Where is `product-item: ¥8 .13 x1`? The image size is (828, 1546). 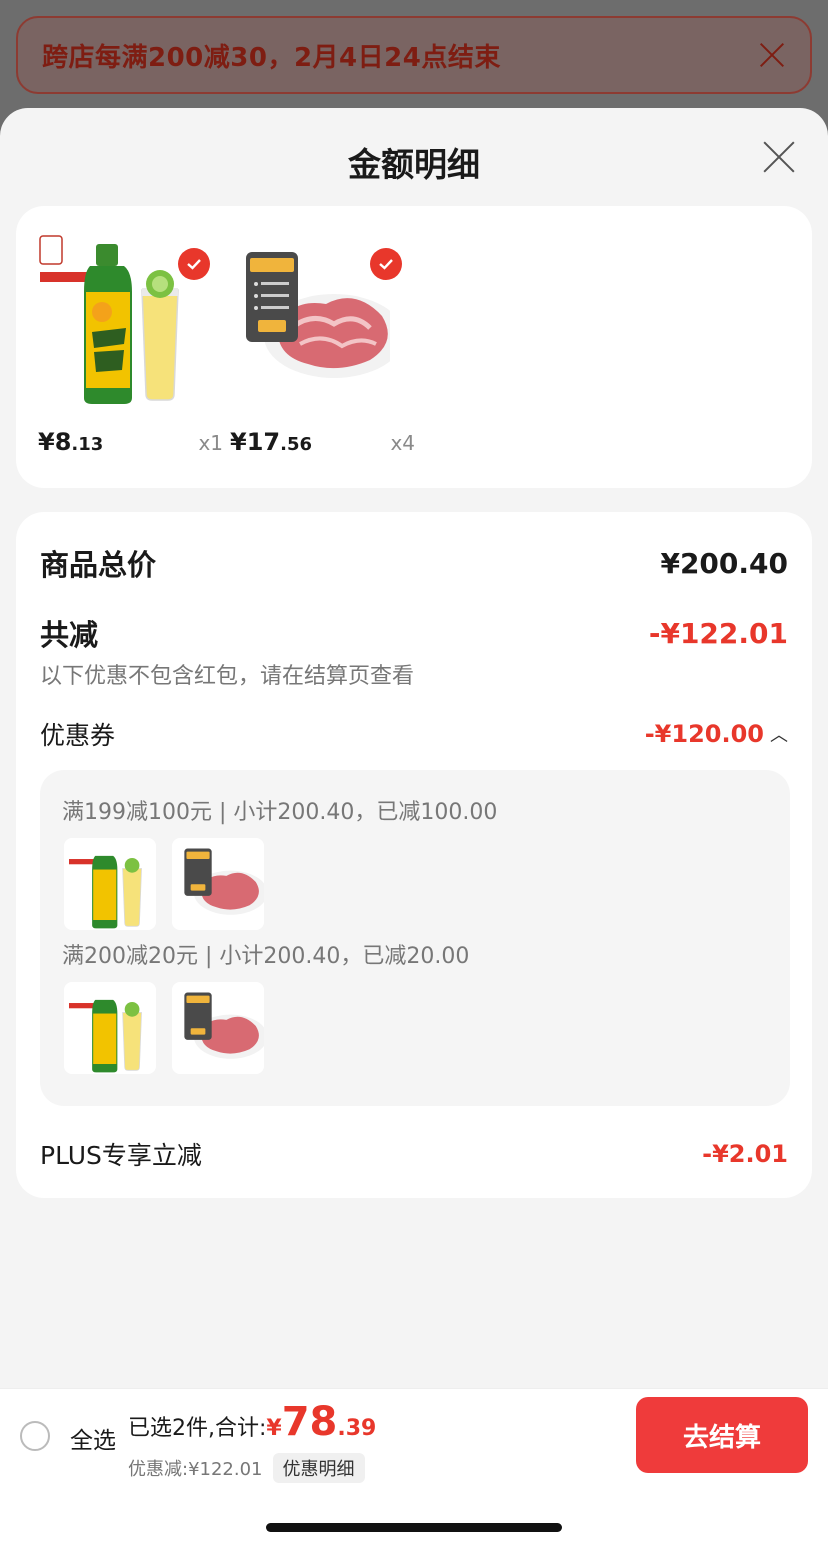
product-item: ¥8 .13 x1 is located at coordinates (130, 344).